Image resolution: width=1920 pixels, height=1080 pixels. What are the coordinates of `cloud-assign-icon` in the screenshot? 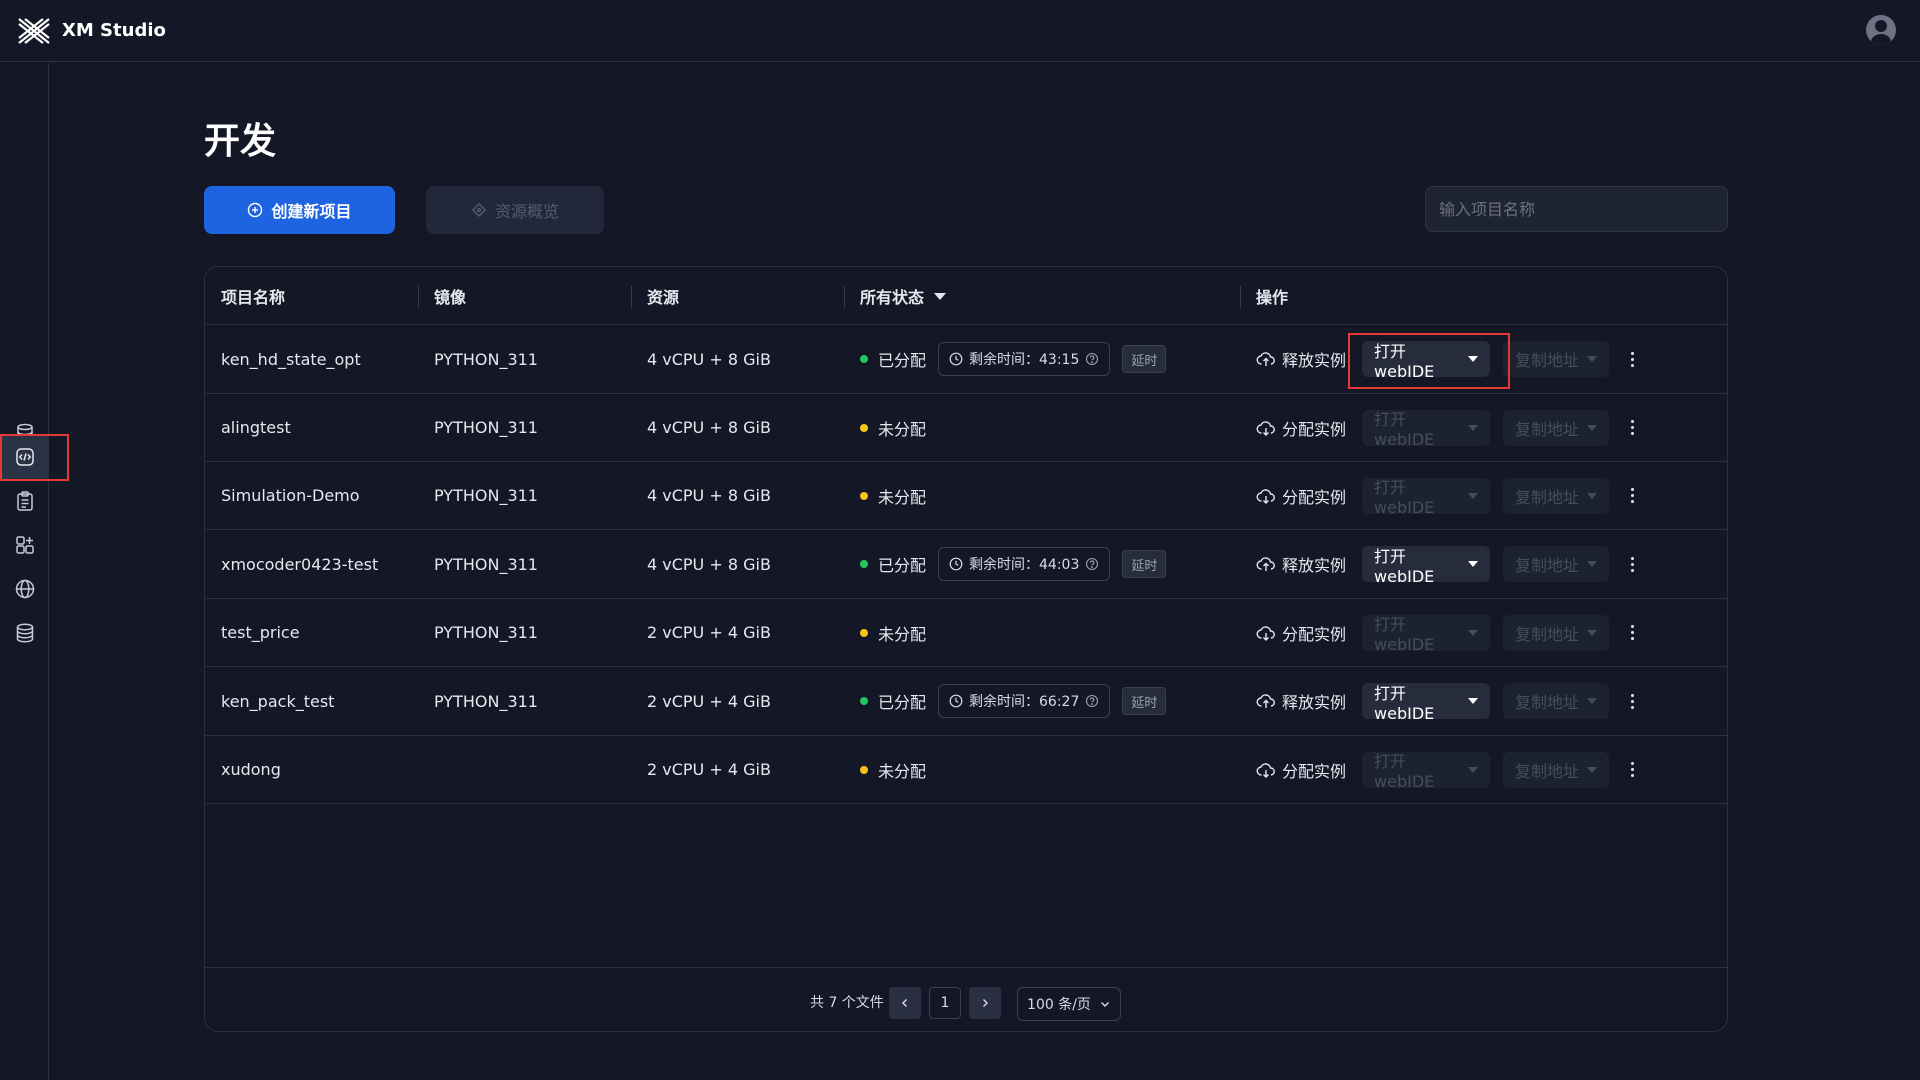 It's located at (1265, 770).